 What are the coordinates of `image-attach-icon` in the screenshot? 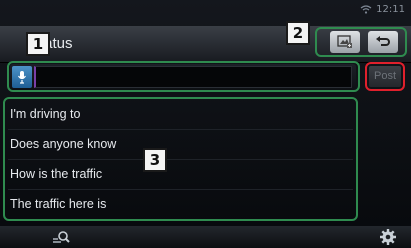 It's located at (344, 41).